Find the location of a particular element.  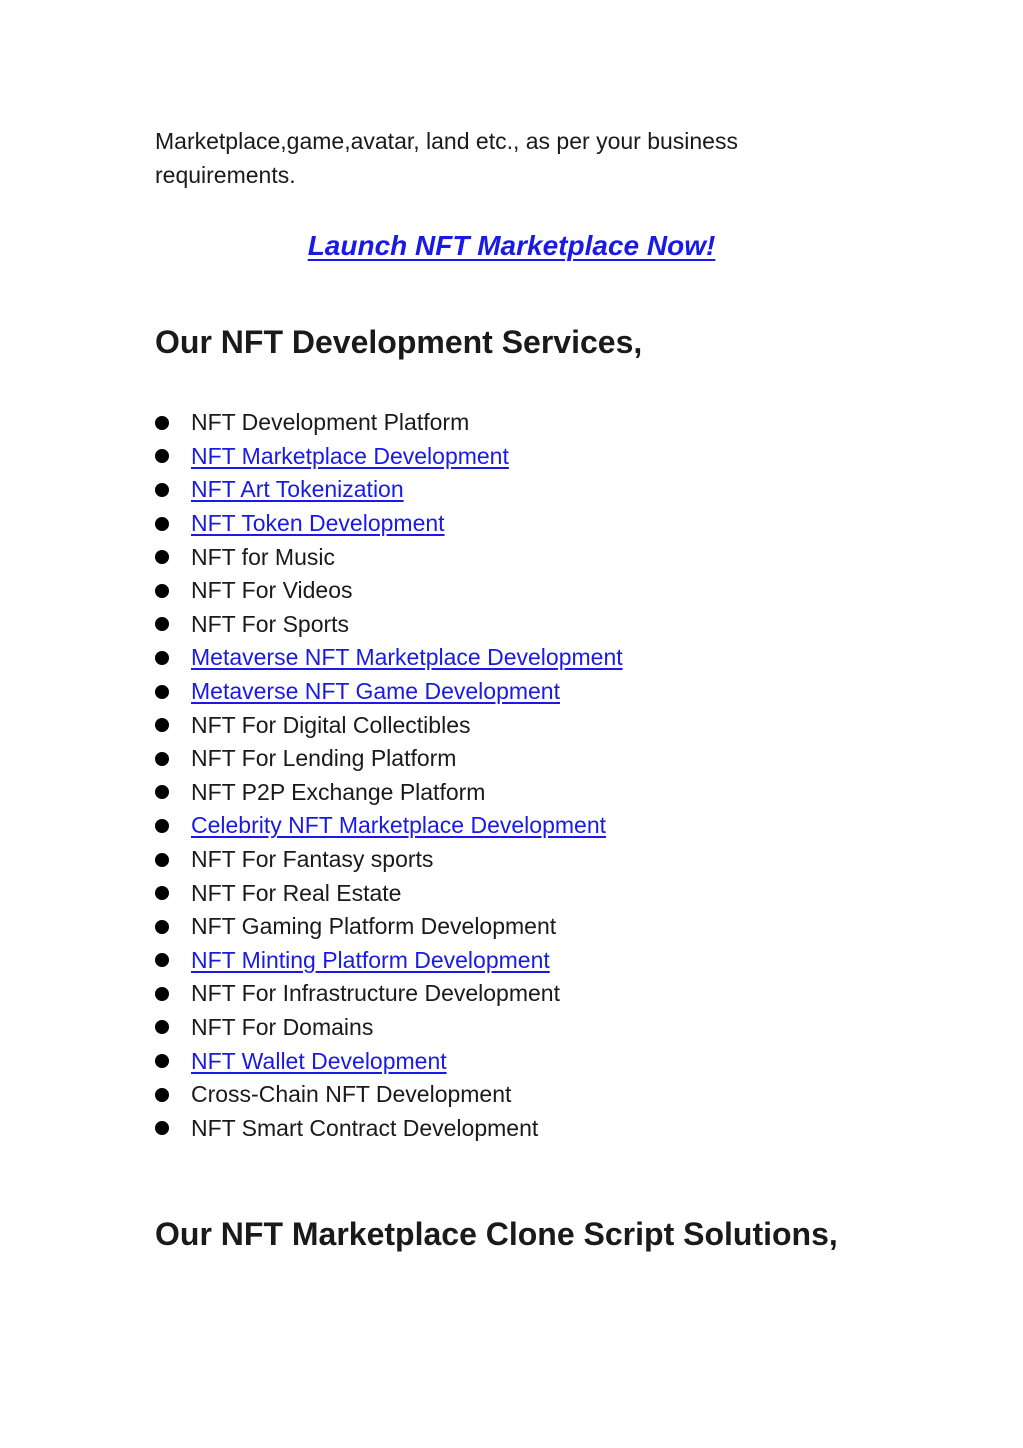

intro-line-2: requirements. is located at coordinates (225, 175).